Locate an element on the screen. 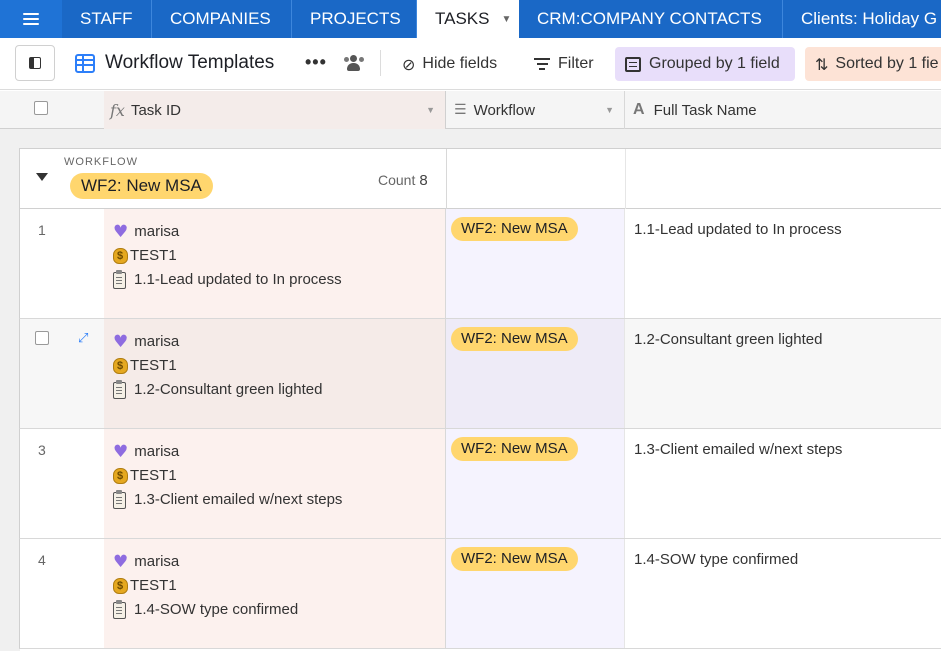  formula-icon: fx is located at coordinates (117, 110).